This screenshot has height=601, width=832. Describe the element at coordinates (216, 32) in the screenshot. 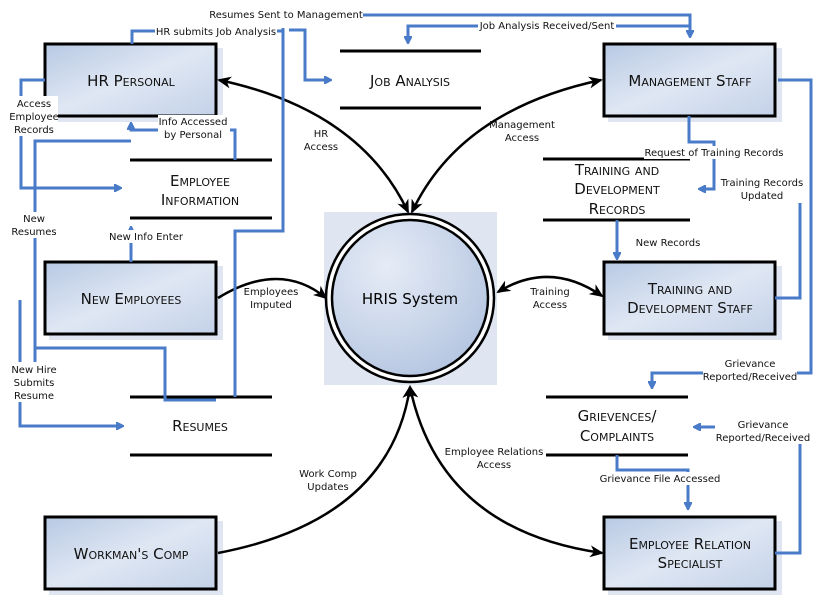

I see `label-hr-submits: HR submits Job Analysis` at that location.